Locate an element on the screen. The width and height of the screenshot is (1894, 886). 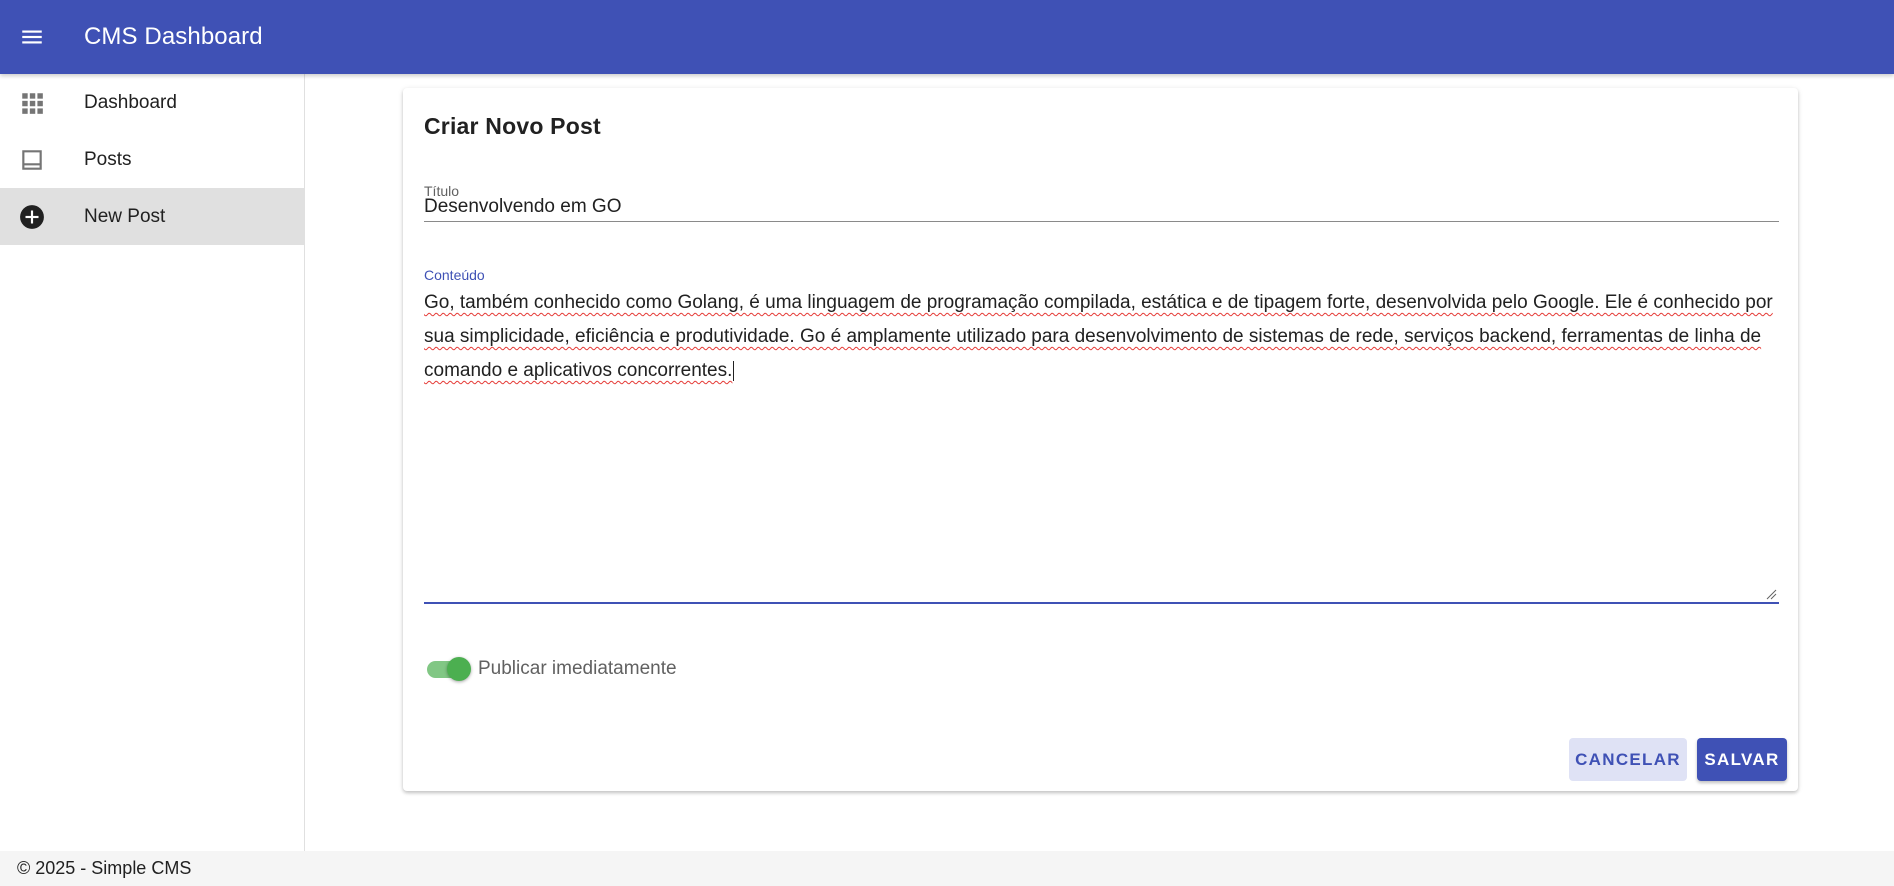
footer-text: © 2025 - Simple CMS is located at coordinates (104, 868).